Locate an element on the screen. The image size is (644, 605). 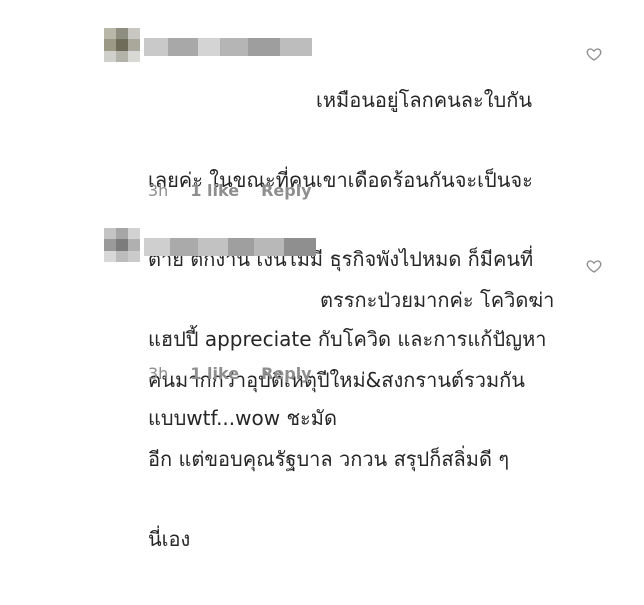
comment-line: ตรรกะป่วยมากค่ะ โควิดฆ่า is located at coordinates (437, 300).